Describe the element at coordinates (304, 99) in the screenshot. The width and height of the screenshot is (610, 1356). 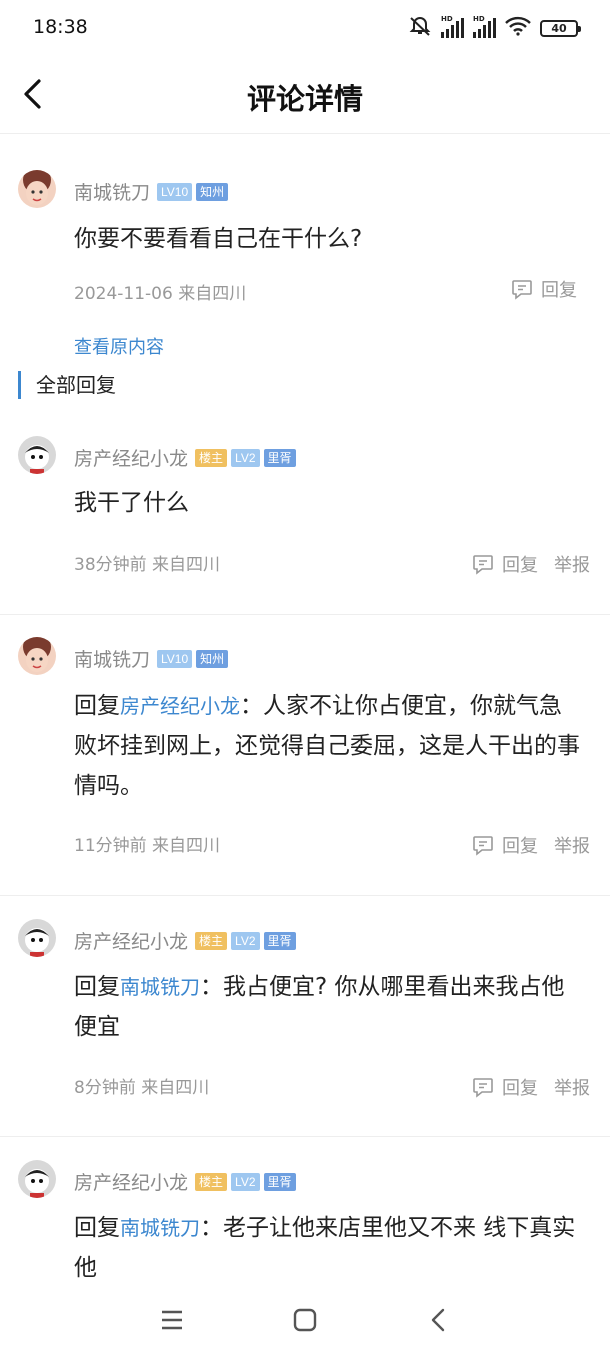
I see `page-title: 评论详情` at that location.